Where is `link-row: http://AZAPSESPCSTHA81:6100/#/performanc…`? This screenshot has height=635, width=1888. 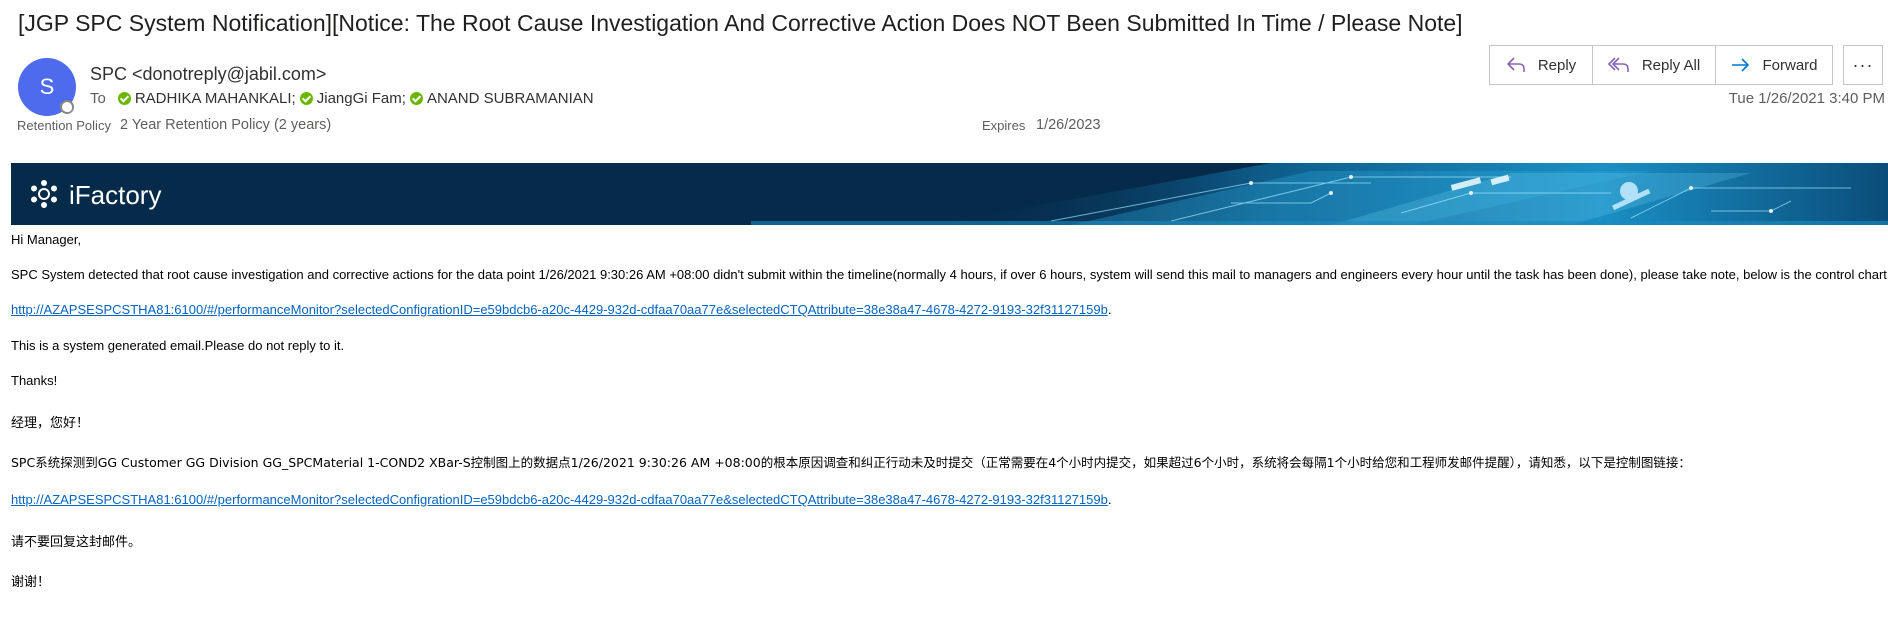
link-row: http://AZAPSESPCSTHA81:6100/#/performanc… is located at coordinates (561, 309).